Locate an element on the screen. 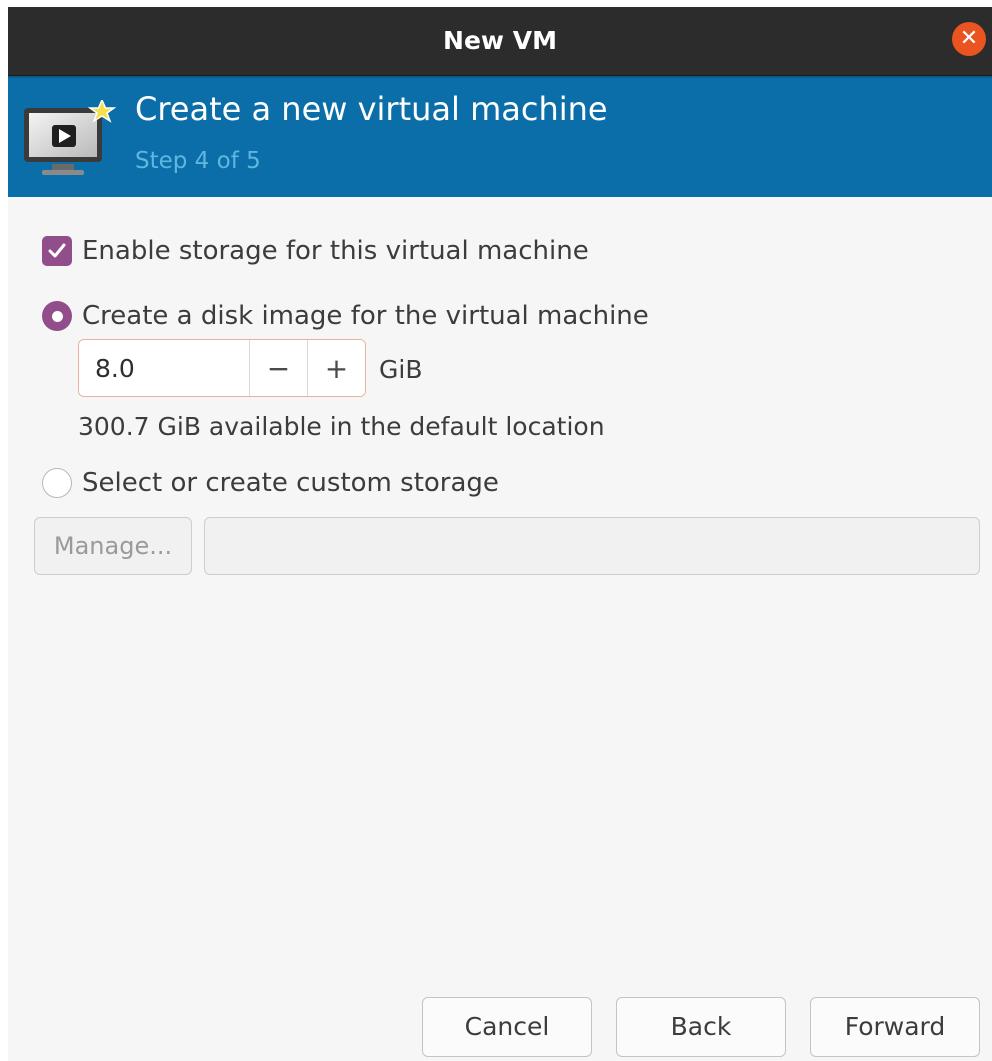  enable-storage-checkbox: Enable storage for this virtual machine is located at coordinates (315, 251).